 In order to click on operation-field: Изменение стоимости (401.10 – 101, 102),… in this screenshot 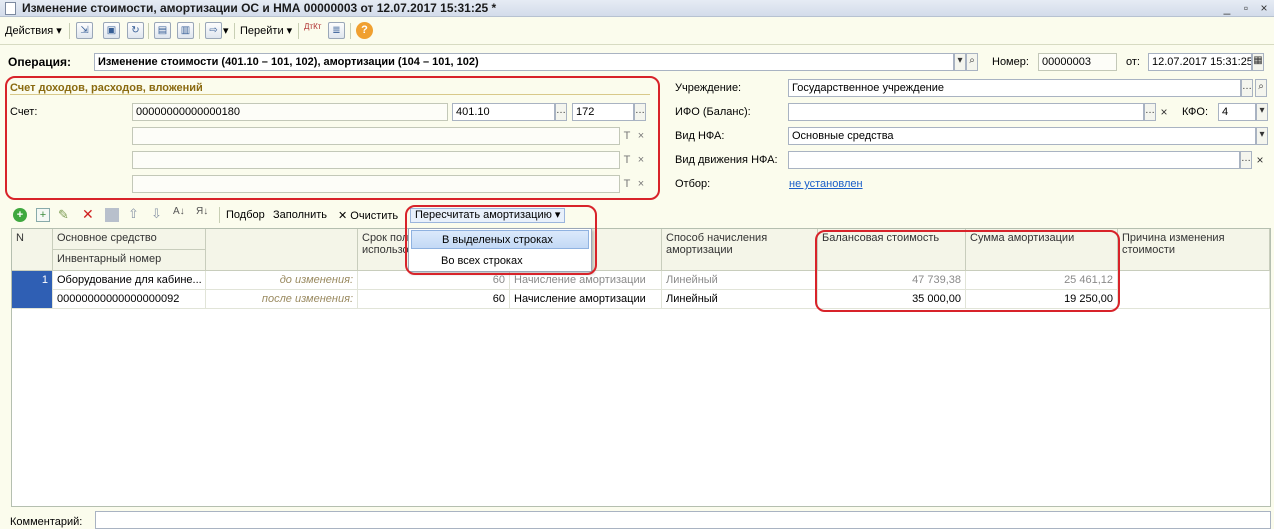, I will do `click(524, 62)`.